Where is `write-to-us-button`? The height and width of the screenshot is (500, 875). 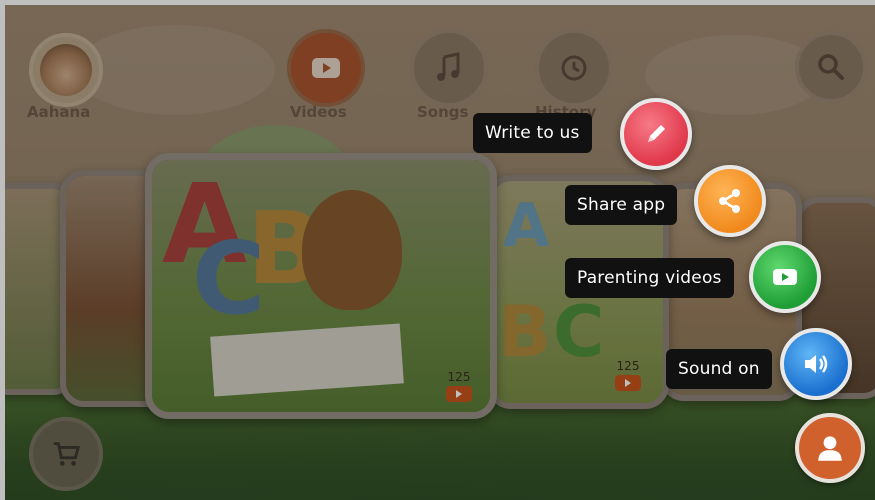
write-to-us-button is located at coordinates (656, 134).